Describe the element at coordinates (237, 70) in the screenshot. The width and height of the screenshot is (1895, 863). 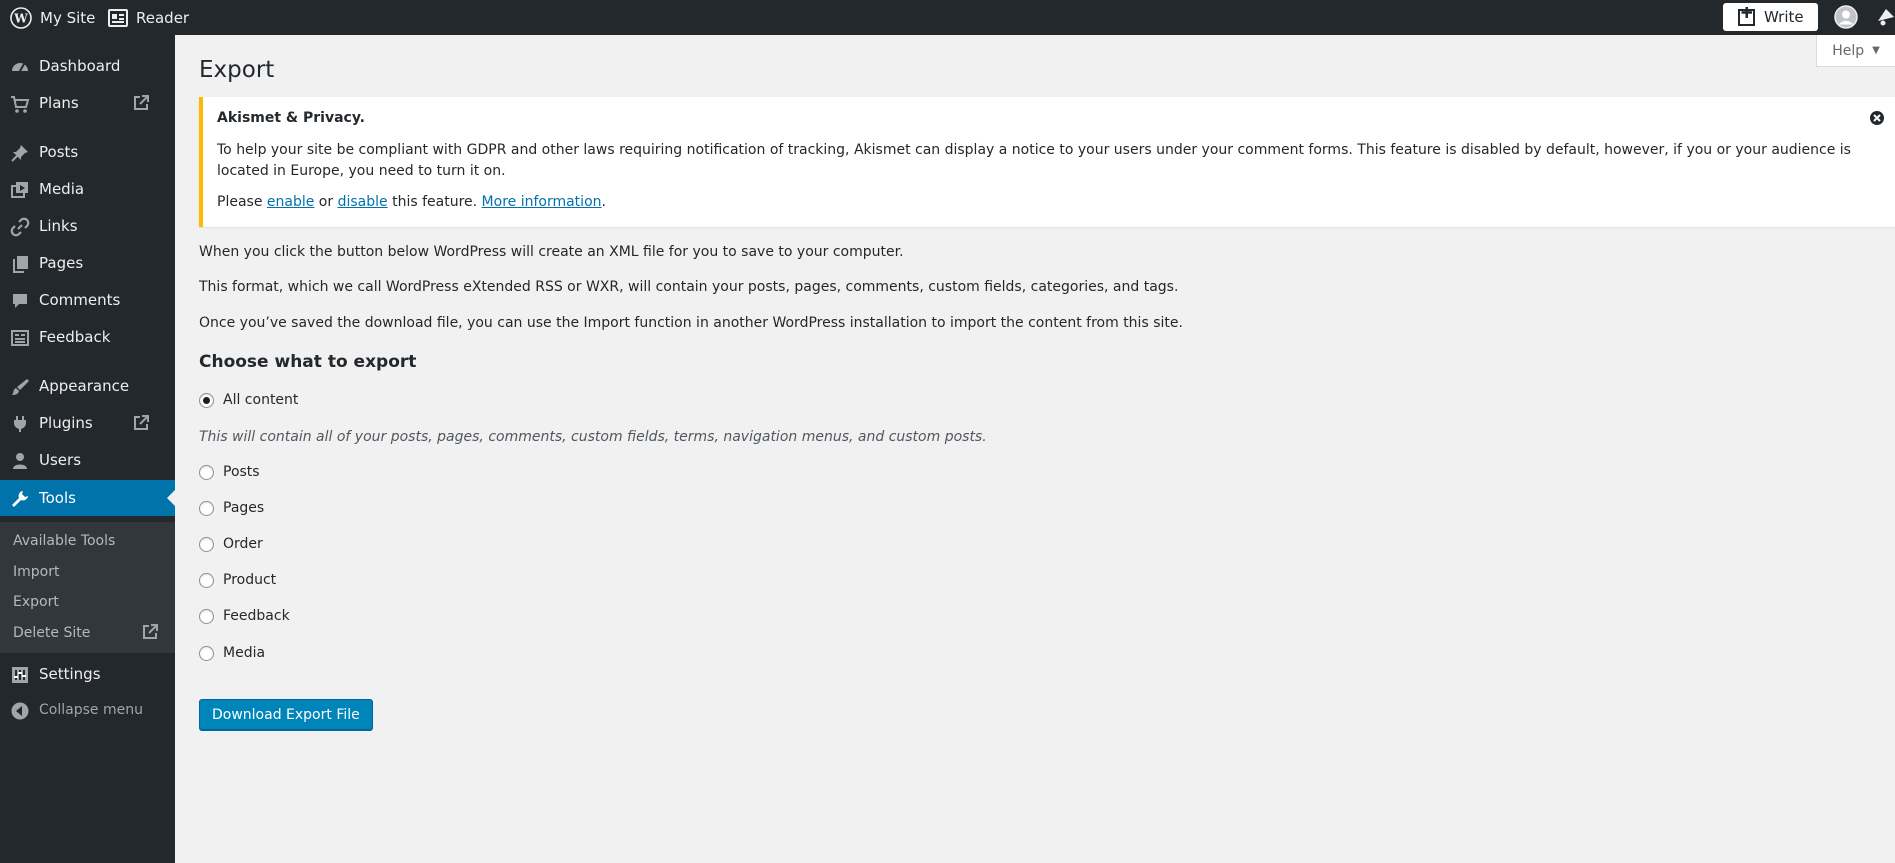
I see `page-title: Export` at that location.